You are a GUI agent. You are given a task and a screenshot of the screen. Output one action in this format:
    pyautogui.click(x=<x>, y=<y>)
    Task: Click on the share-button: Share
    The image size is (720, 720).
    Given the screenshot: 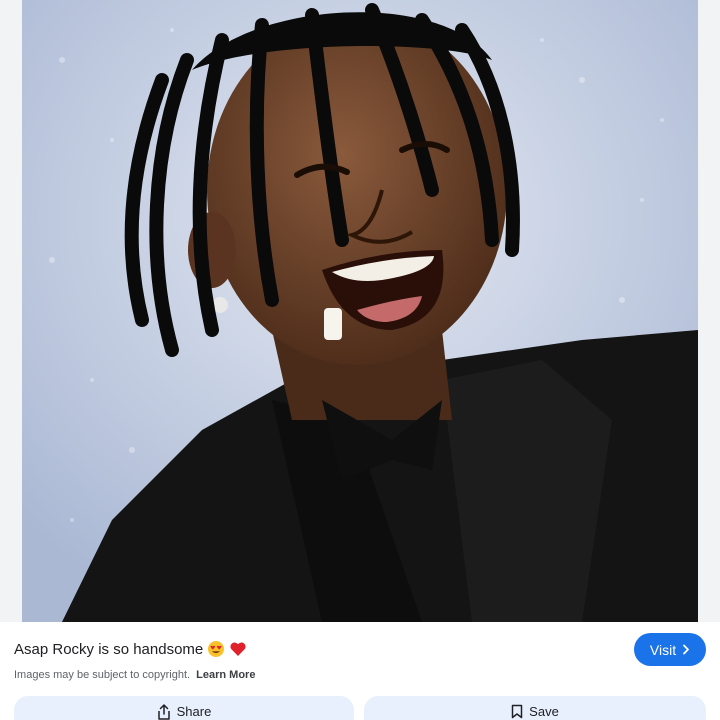 What is the action you would take?
    pyautogui.click(x=184, y=708)
    